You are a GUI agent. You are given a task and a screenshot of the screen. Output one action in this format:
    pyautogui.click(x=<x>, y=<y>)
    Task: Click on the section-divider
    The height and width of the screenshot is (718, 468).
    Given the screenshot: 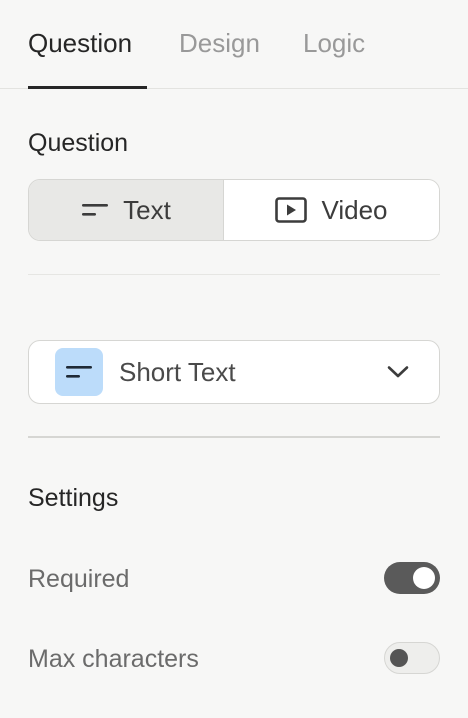 What is the action you would take?
    pyautogui.click(x=234, y=274)
    